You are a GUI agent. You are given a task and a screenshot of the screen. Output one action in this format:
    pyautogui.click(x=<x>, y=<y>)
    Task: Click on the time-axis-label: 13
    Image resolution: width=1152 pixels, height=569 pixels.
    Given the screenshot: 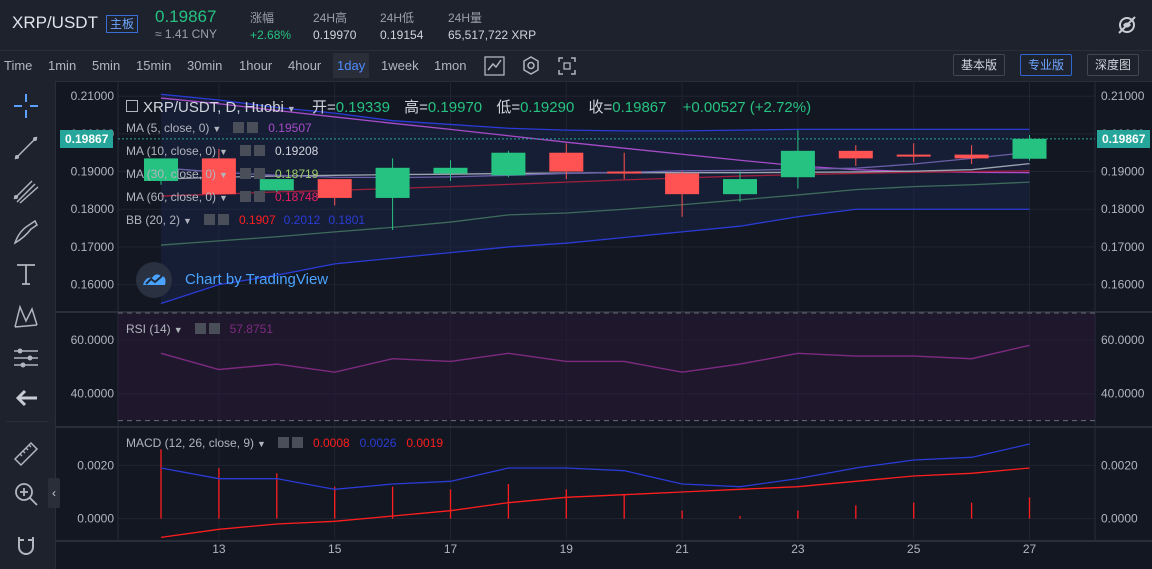 What is the action you would take?
    pyautogui.click(x=219, y=549)
    